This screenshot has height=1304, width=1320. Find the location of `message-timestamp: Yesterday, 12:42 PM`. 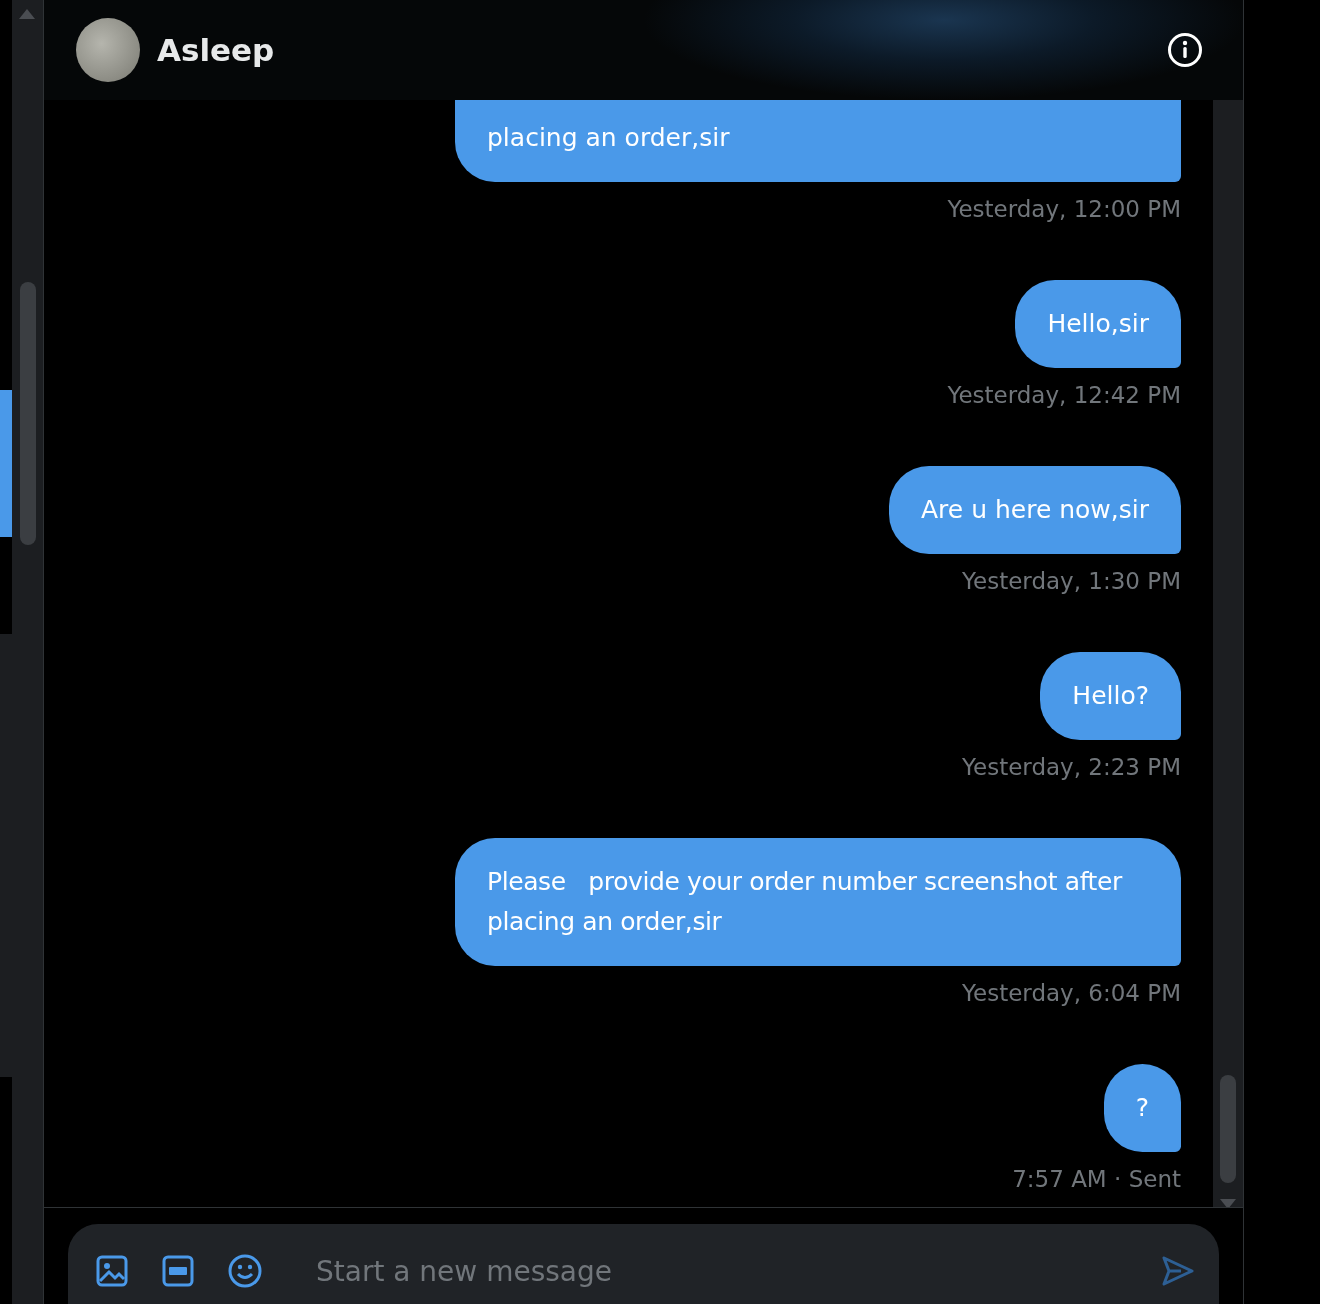

message-timestamp: Yesterday, 12:42 PM is located at coordinates (1064, 395).